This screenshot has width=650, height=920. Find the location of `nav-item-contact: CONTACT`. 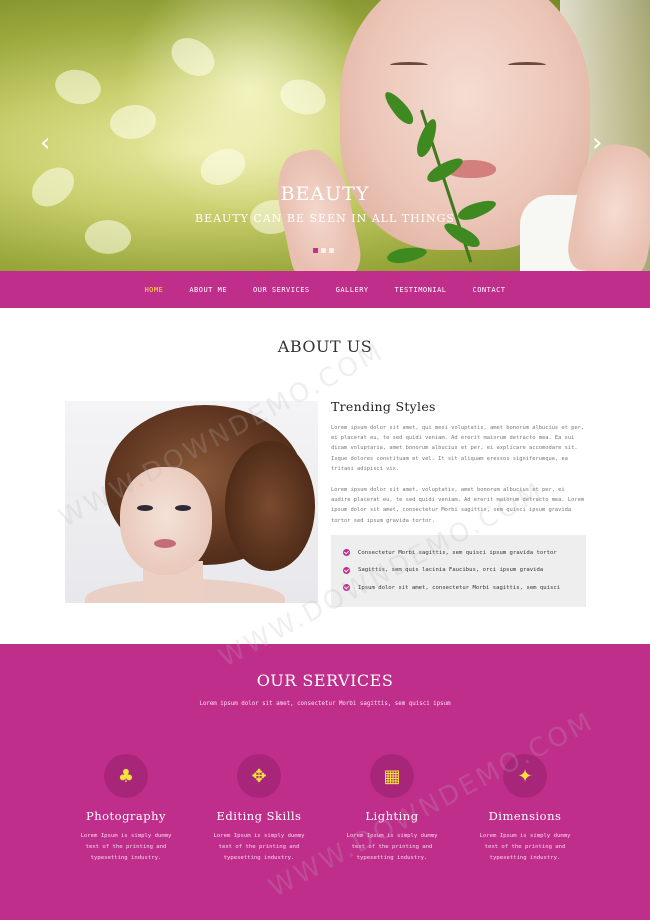

nav-item-contact: CONTACT is located at coordinates (489, 290).